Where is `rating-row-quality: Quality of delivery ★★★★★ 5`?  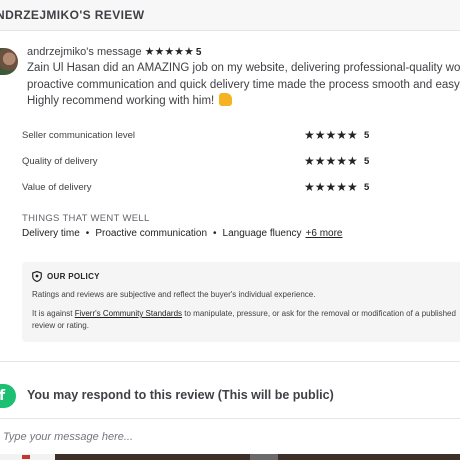
rating-row-quality: Quality of delivery ★★★★★ 5 is located at coordinates (202, 163).